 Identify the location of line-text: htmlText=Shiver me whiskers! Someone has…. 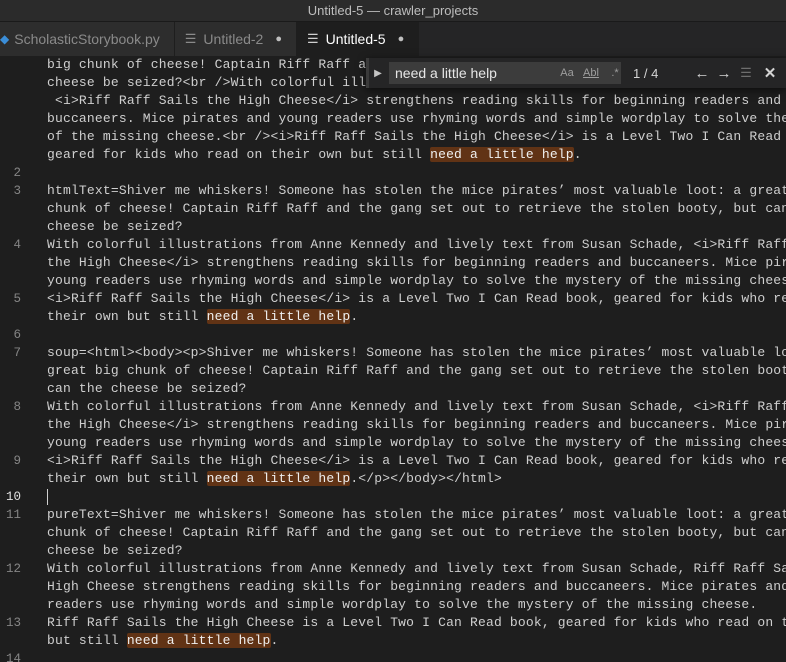
(416, 191).